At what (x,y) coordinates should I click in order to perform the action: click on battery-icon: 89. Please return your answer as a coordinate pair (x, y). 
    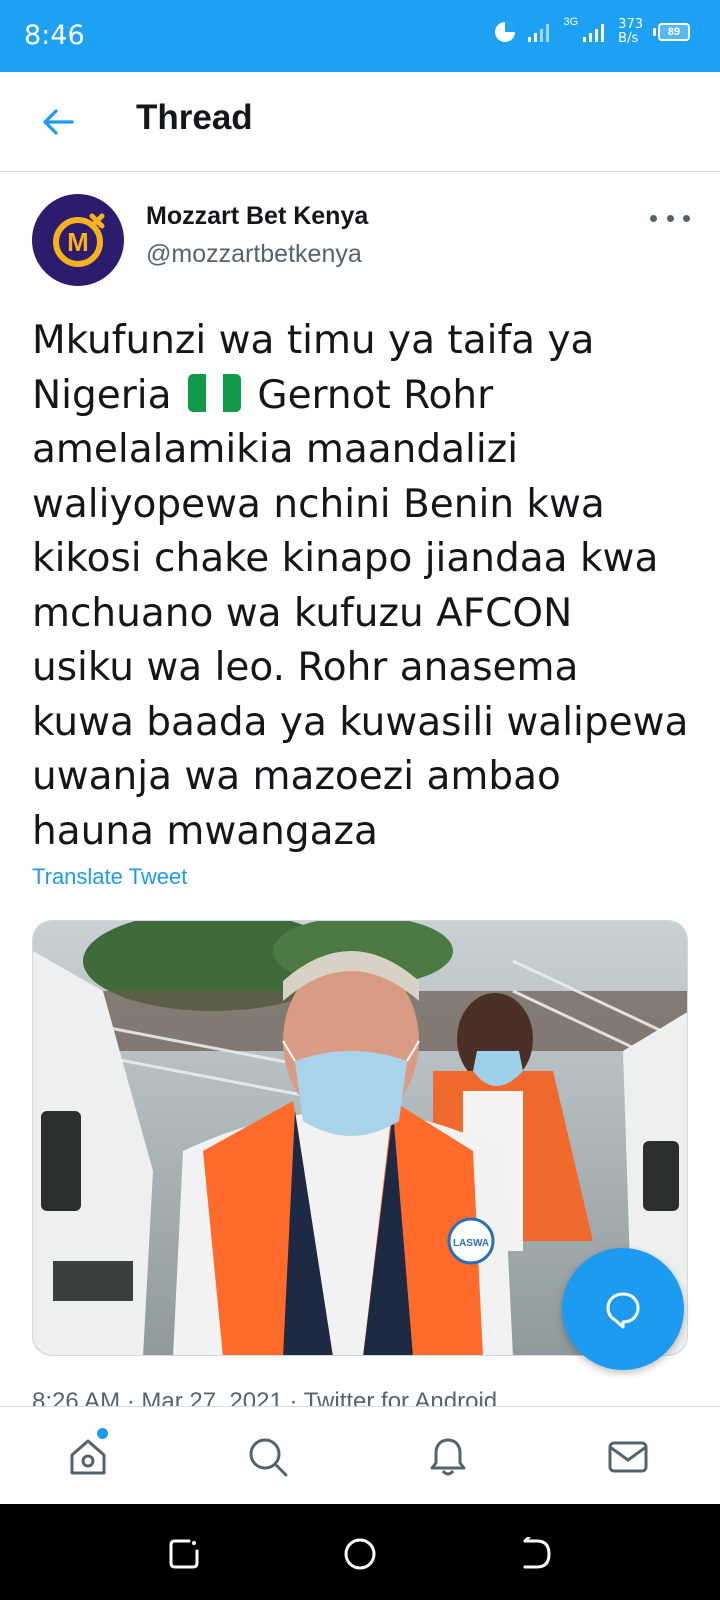
    Looking at the image, I should click on (671, 32).